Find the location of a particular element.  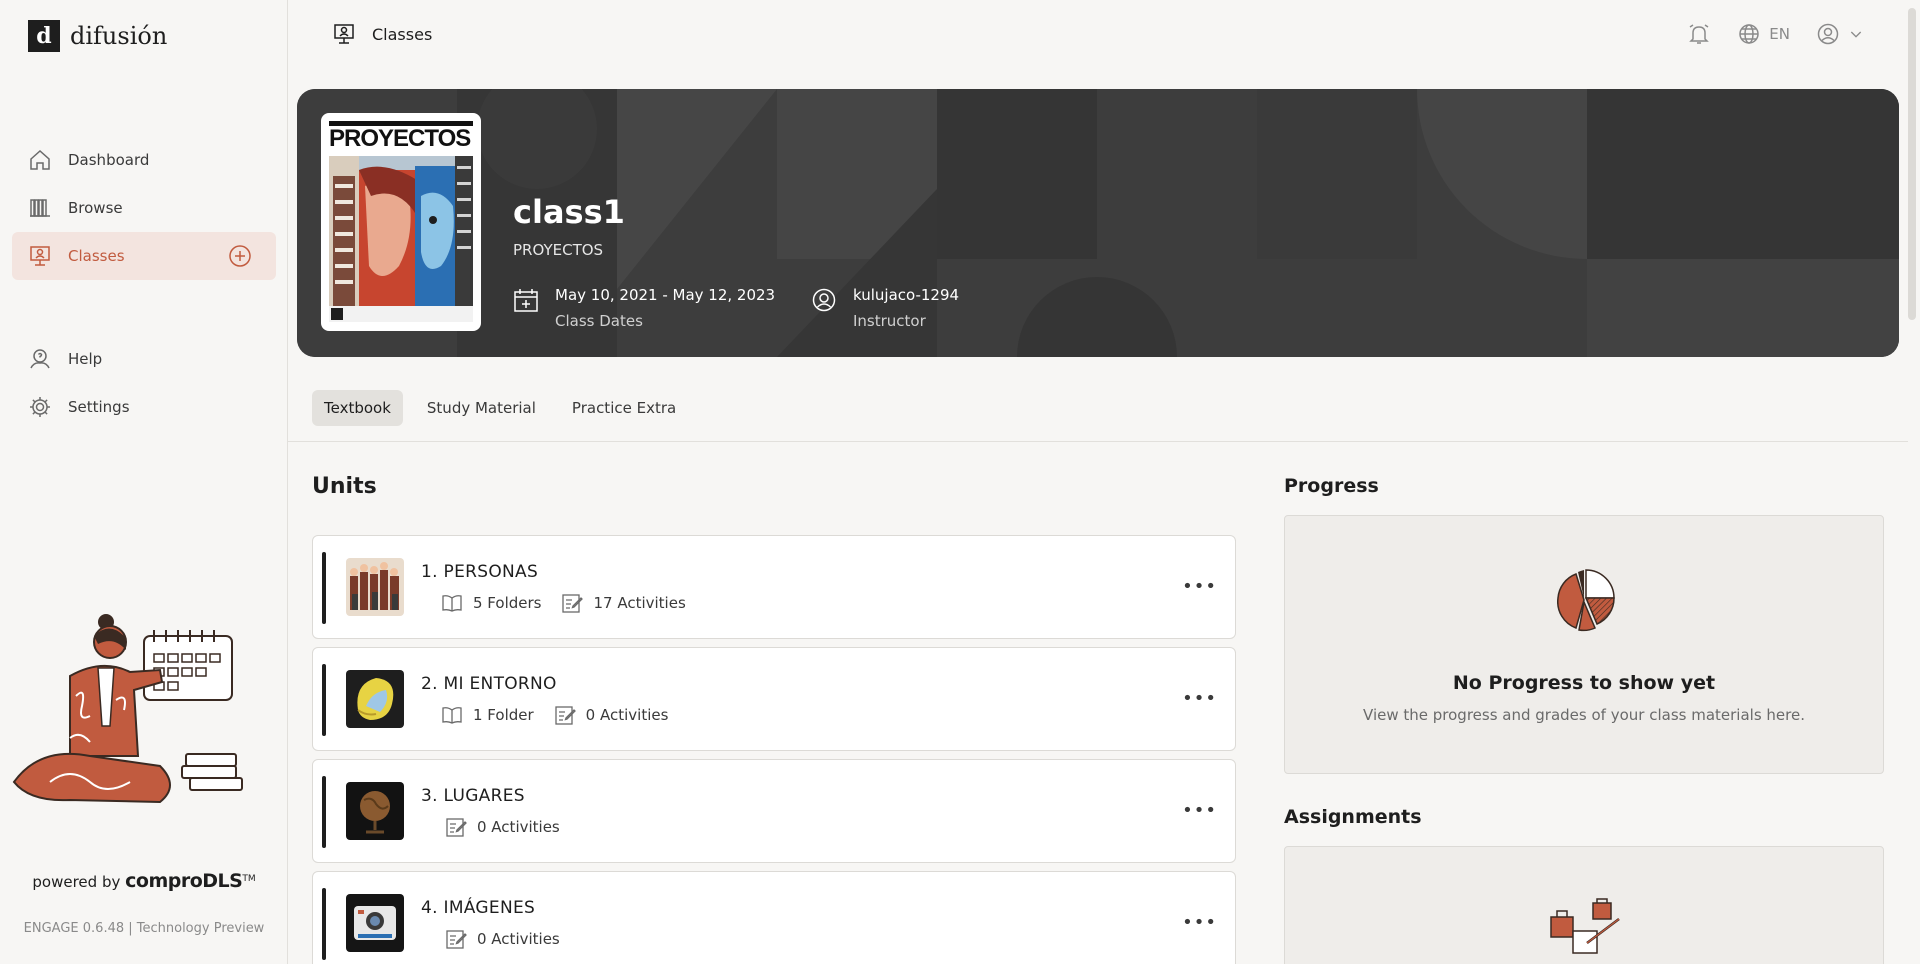

powered-prefix: powered by is located at coordinates (76, 882).